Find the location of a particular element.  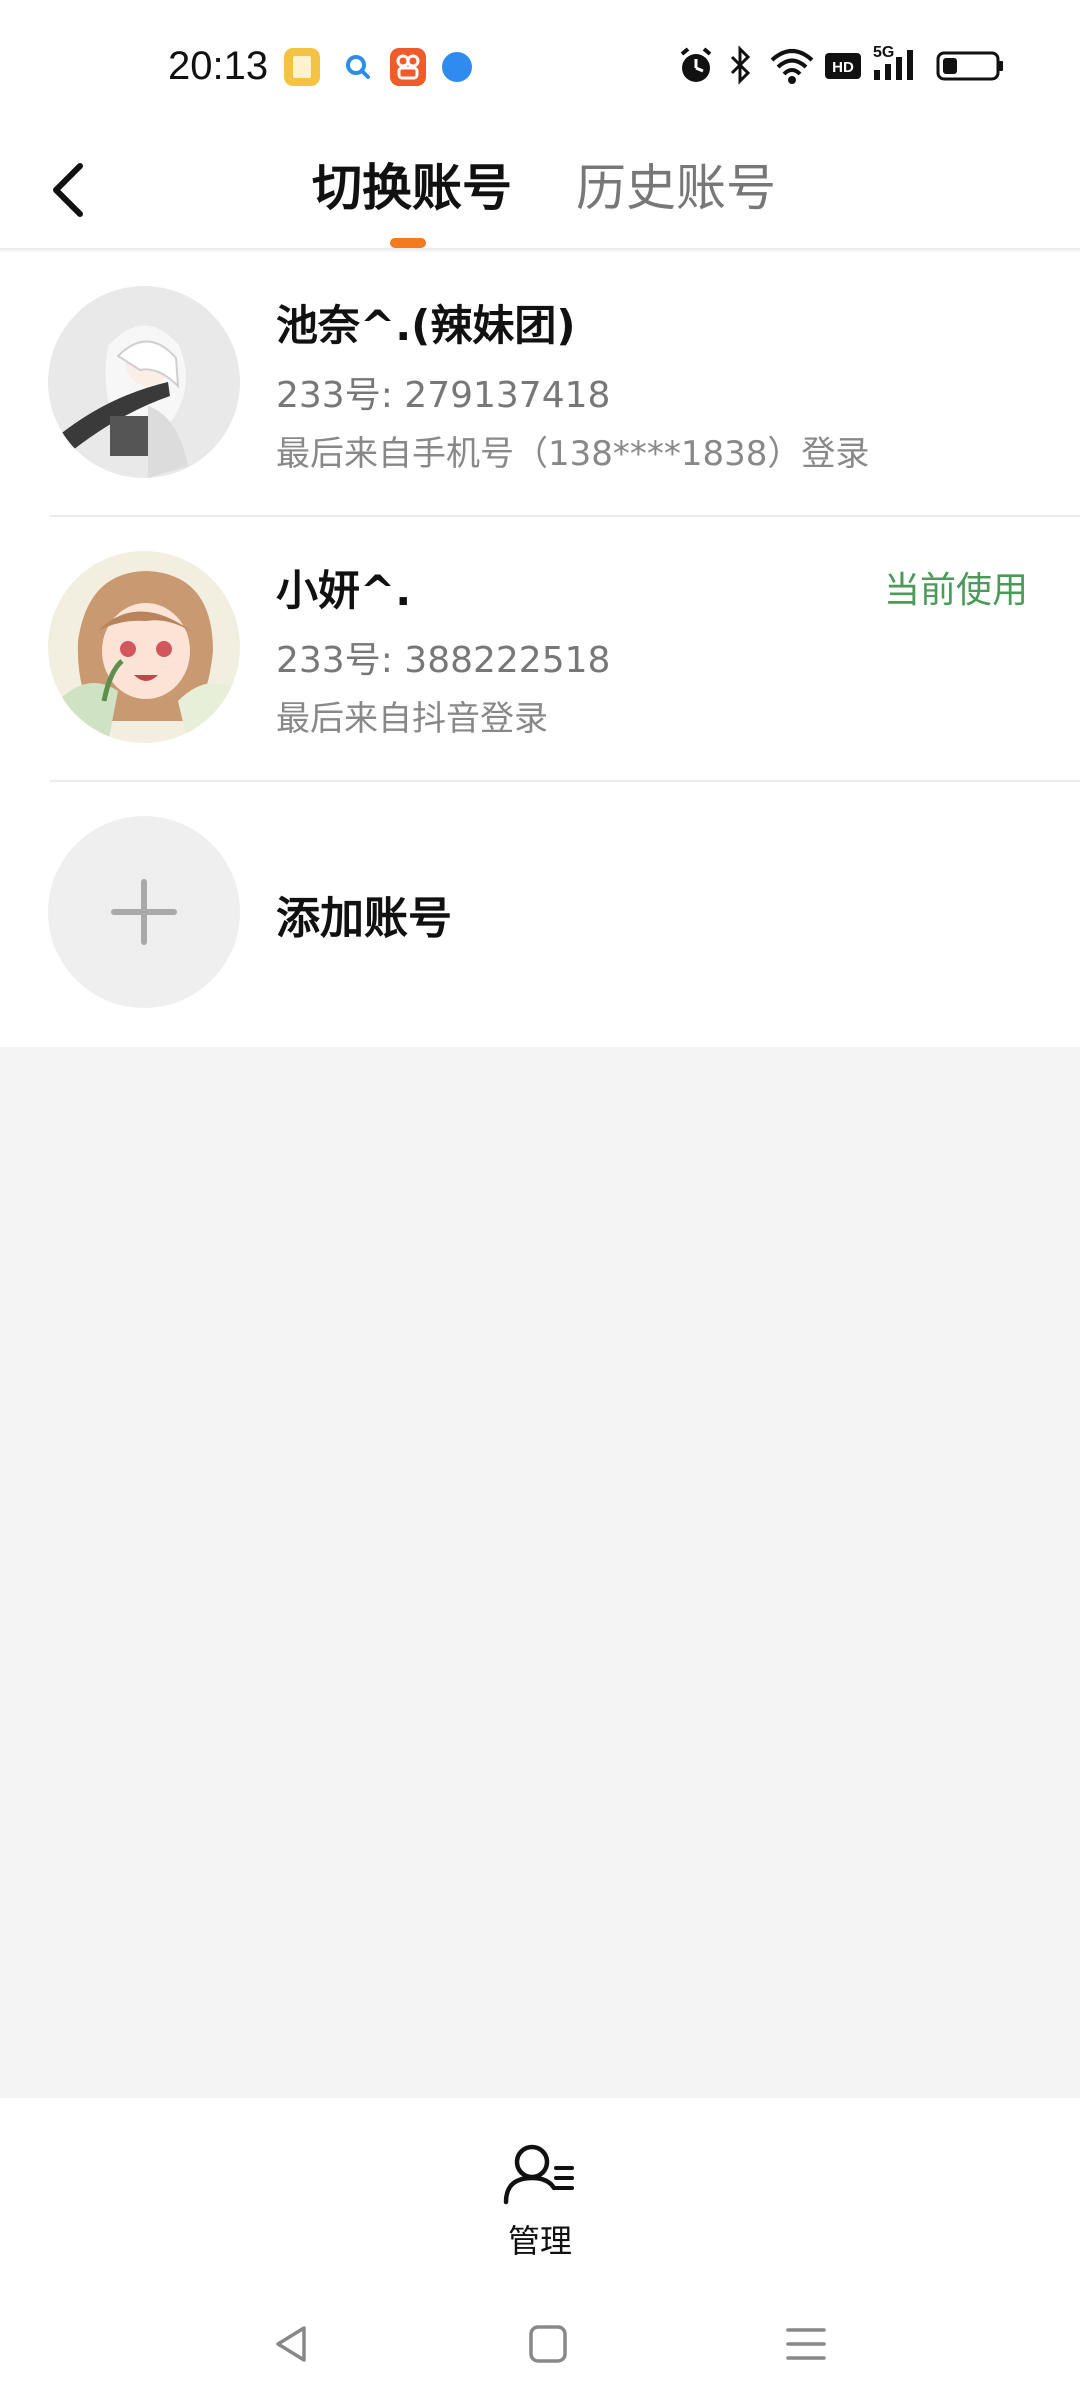

battery-icon is located at coordinates (969, 66).